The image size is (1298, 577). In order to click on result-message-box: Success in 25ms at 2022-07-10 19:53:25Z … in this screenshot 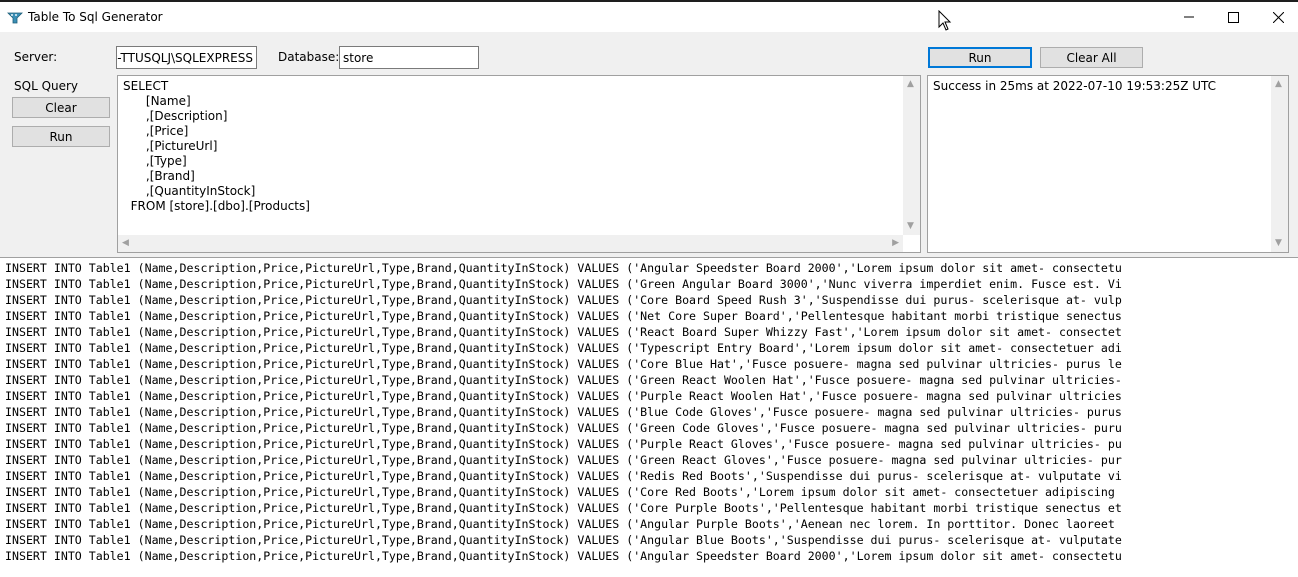, I will do `click(1108, 164)`.